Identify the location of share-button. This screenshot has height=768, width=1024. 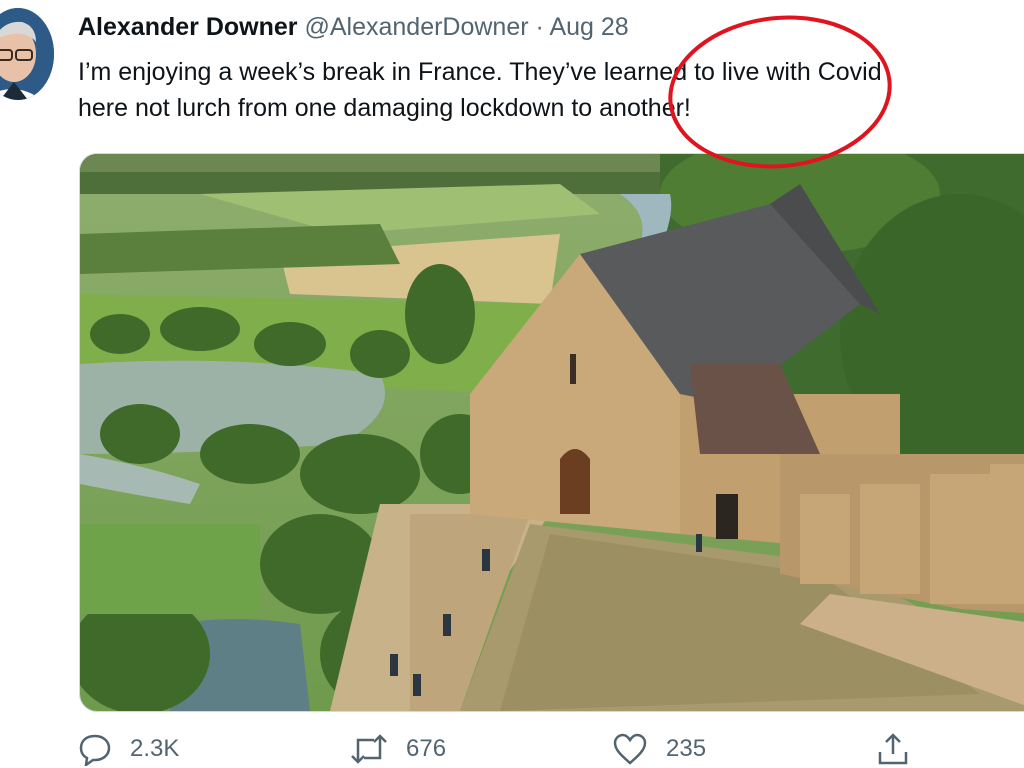
(893, 749).